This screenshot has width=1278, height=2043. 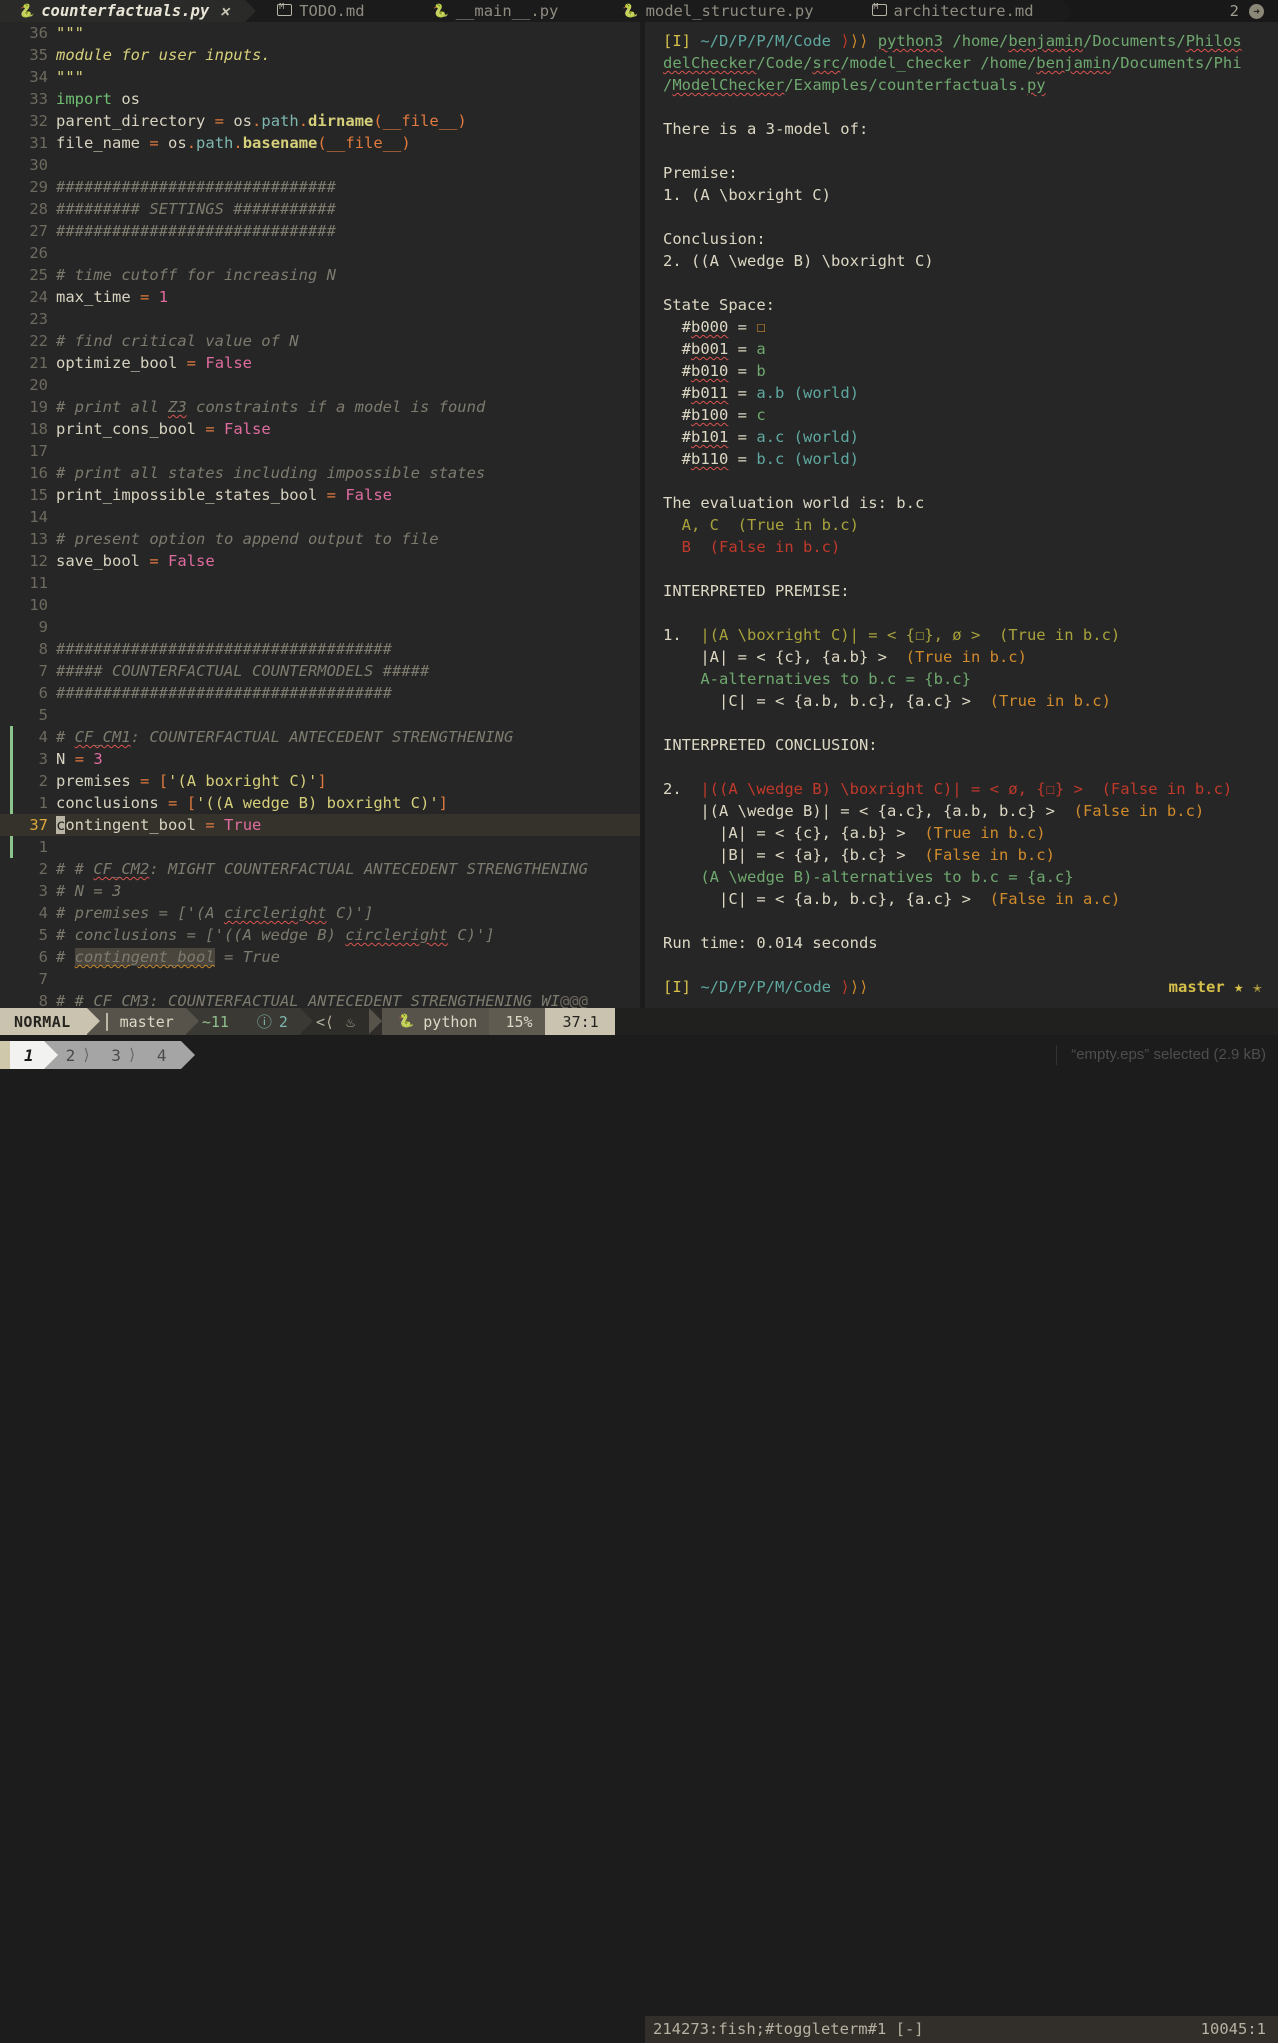 I want to click on code-line: 3 # N = 3, so click(x=320, y=891).